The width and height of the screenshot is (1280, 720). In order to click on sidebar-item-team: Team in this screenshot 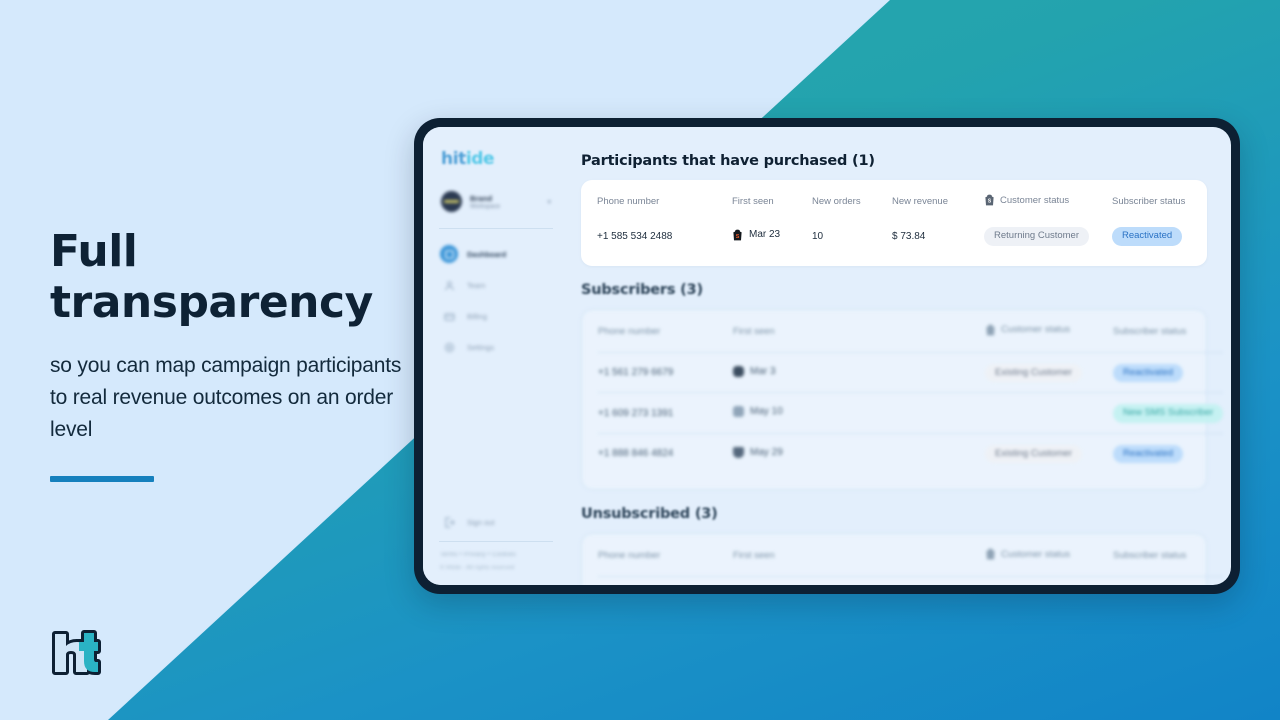, I will do `click(496, 285)`.